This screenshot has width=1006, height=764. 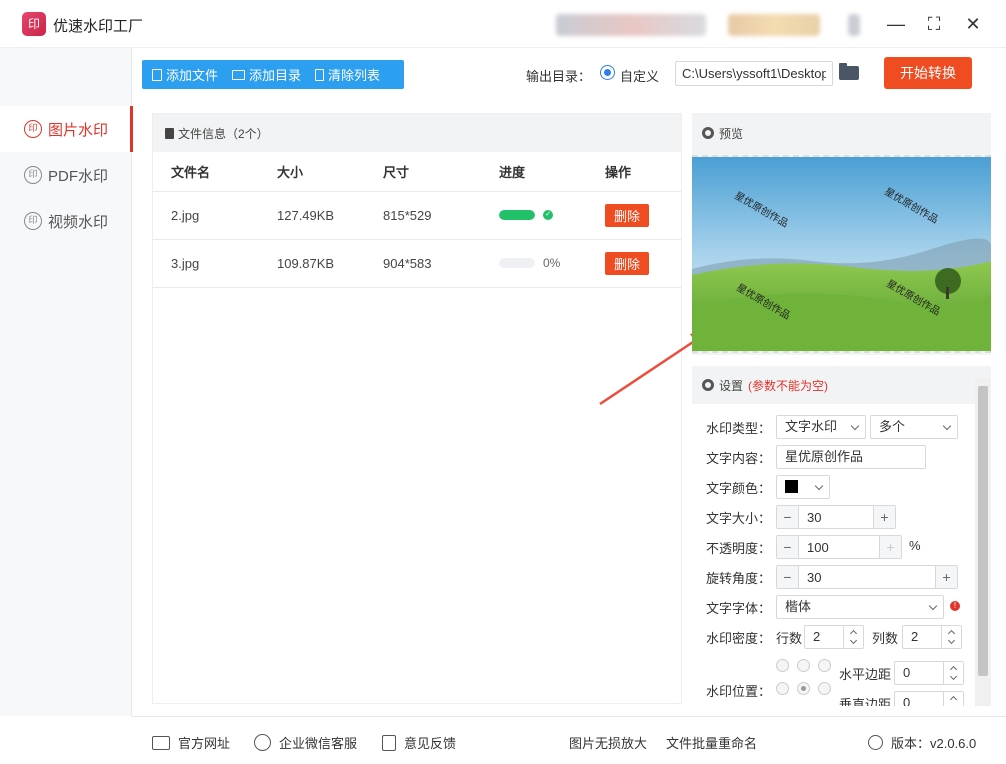 What do you see at coordinates (354, 75) in the screenshot?
I see `clear-list-label: 清除列表` at bounding box center [354, 75].